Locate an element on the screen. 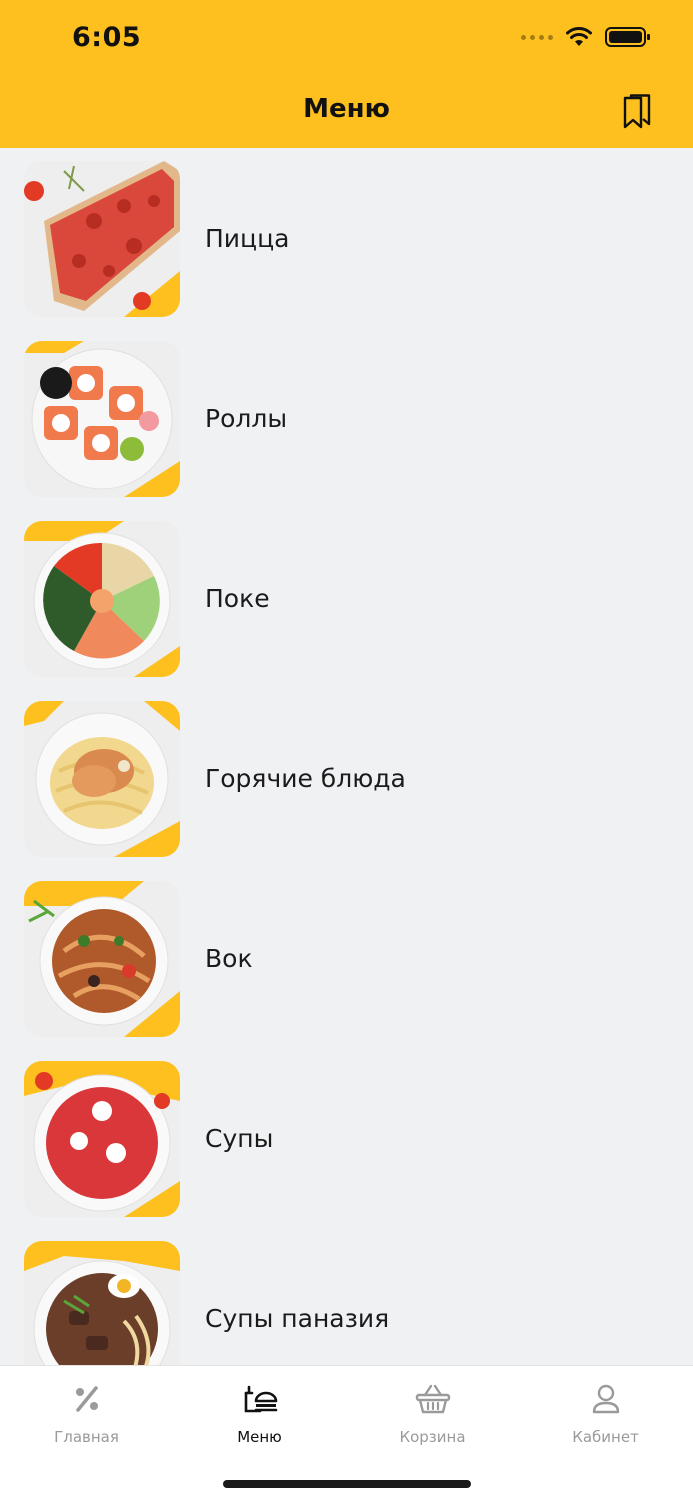  tab-label: Кабинет is located at coordinates (605, 1437).